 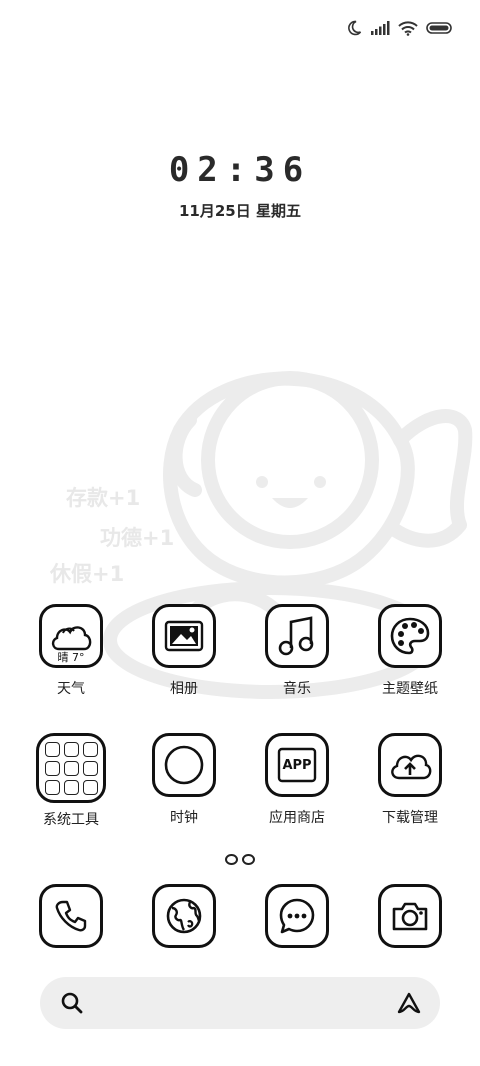 I want to click on app-weather: 晴 7° 天气, so click(x=71, y=651).